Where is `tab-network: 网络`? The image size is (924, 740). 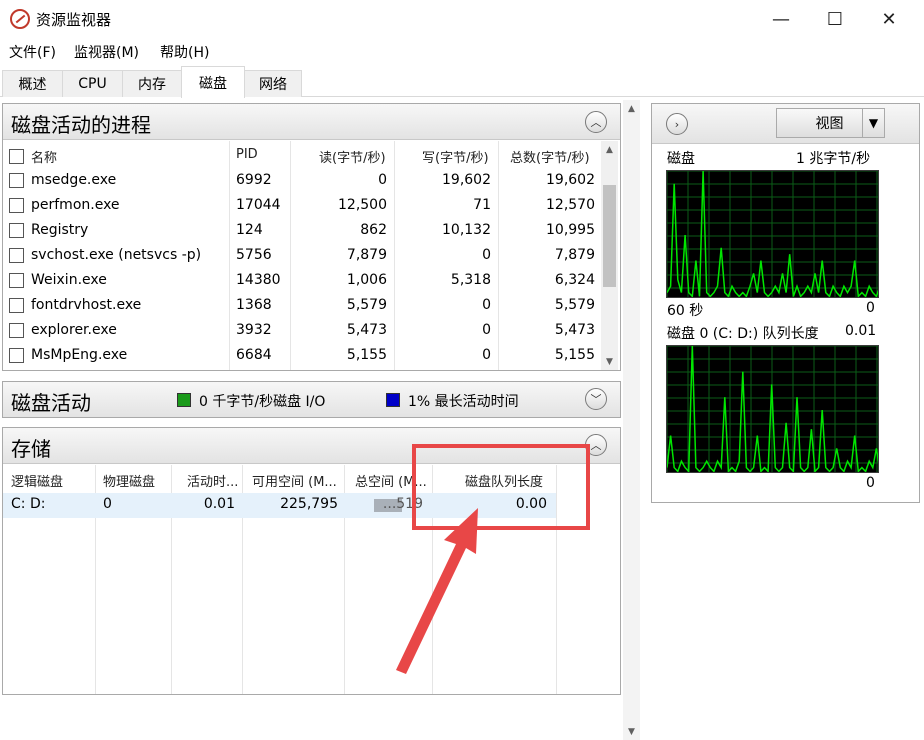
tab-network: 网络 is located at coordinates (273, 83).